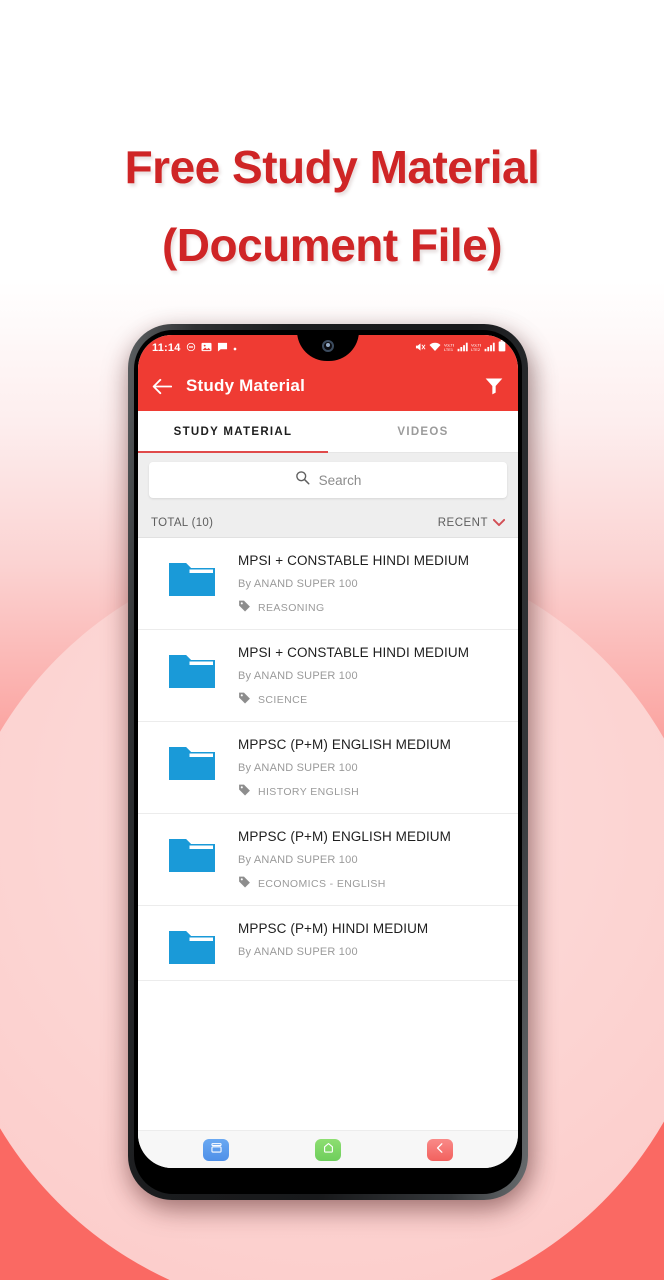 The width and height of the screenshot is (664, 1280). I want to click on headline-line-1: Free Study Material, so click(332, 167).